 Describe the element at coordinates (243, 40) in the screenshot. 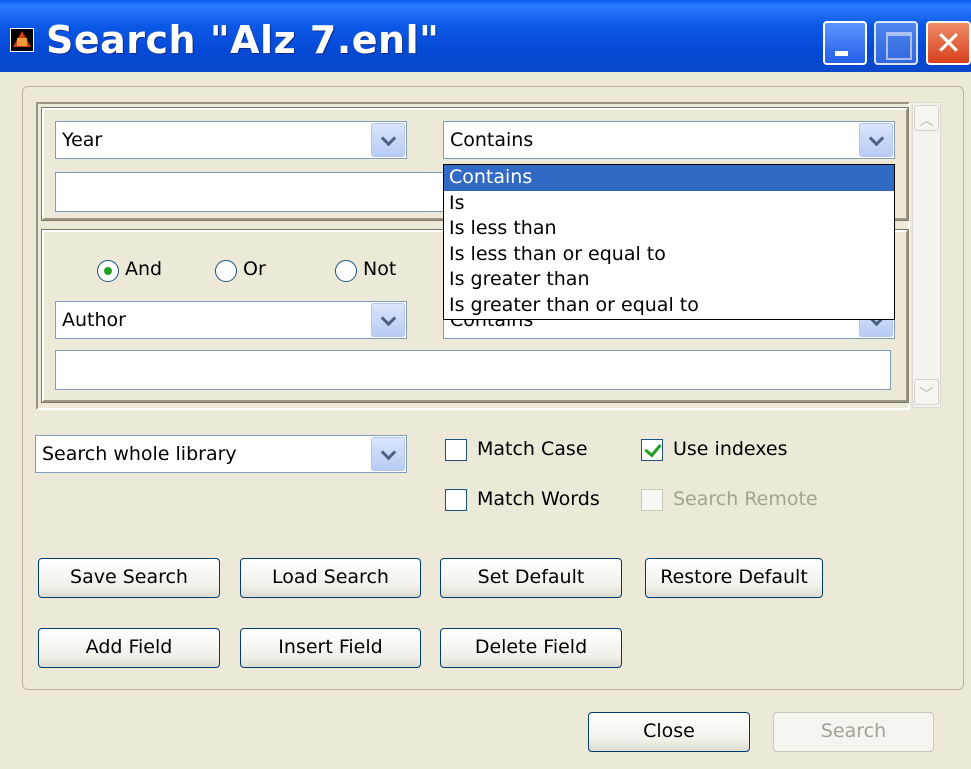

I see `window-title: Search "Alz 7.enl"` at that location.